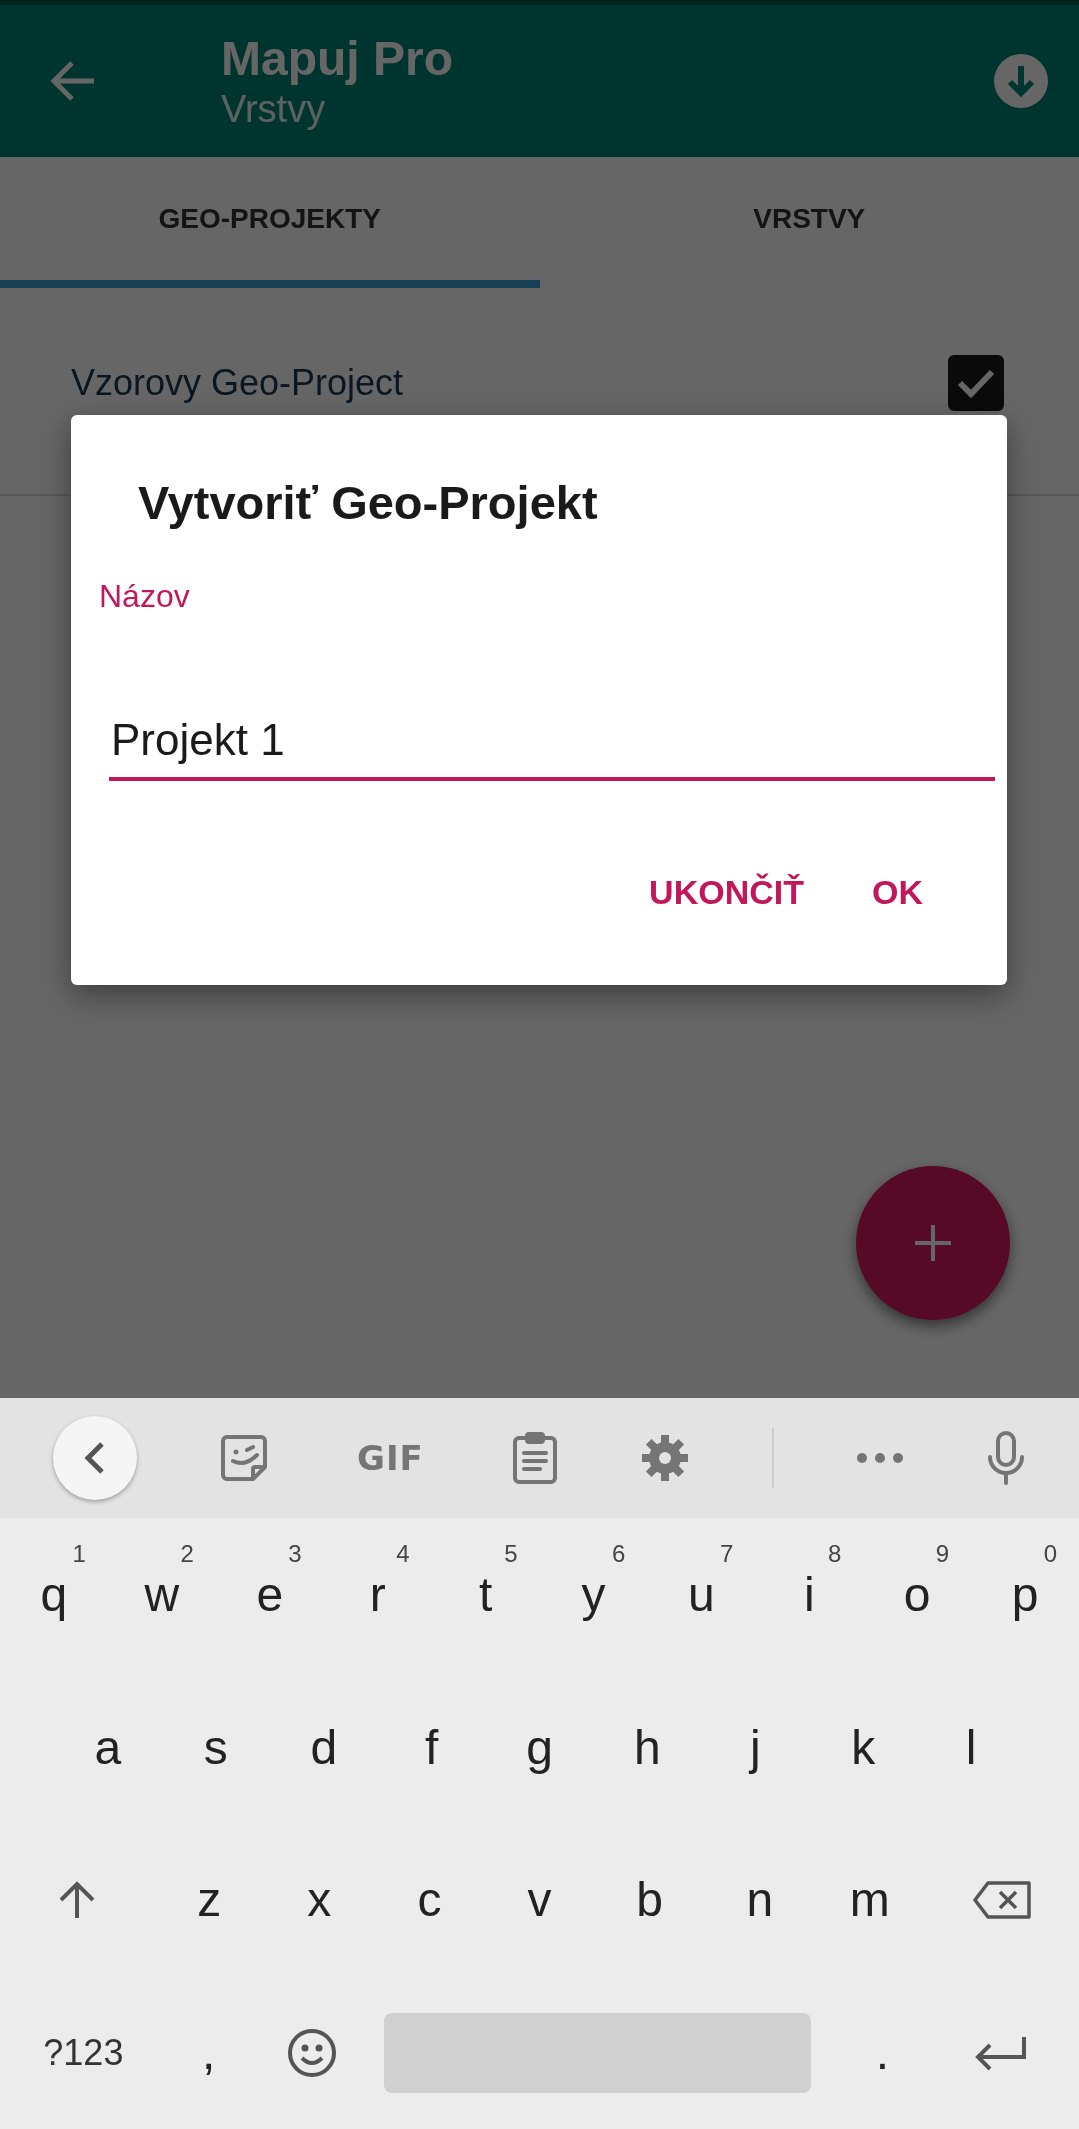  I want to click on key-hint: 1, so click(79, 1554).